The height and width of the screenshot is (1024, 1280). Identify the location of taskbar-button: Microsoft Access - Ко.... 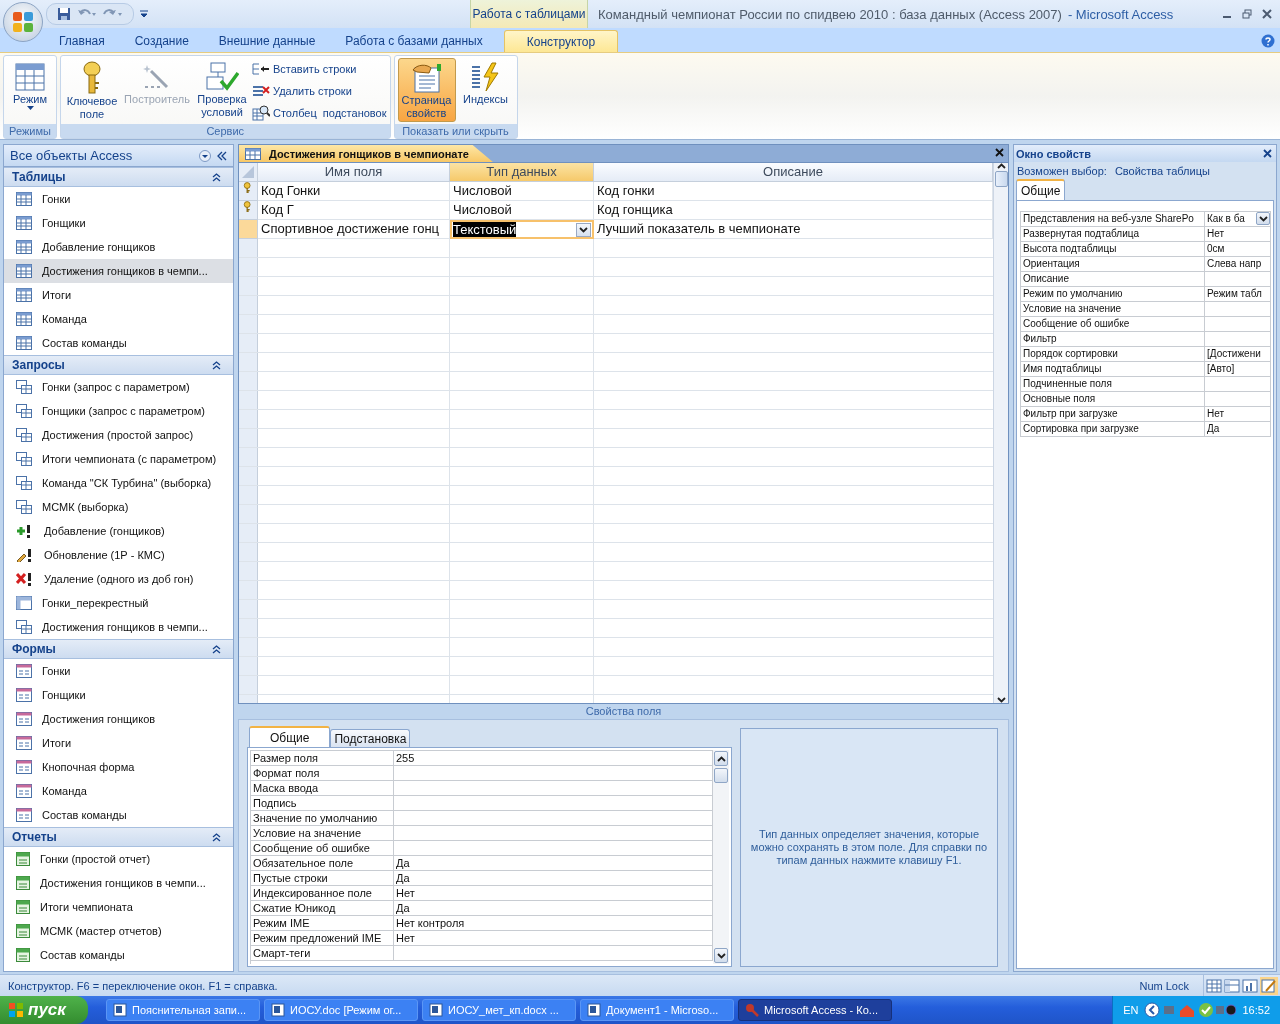
(815, 1010).